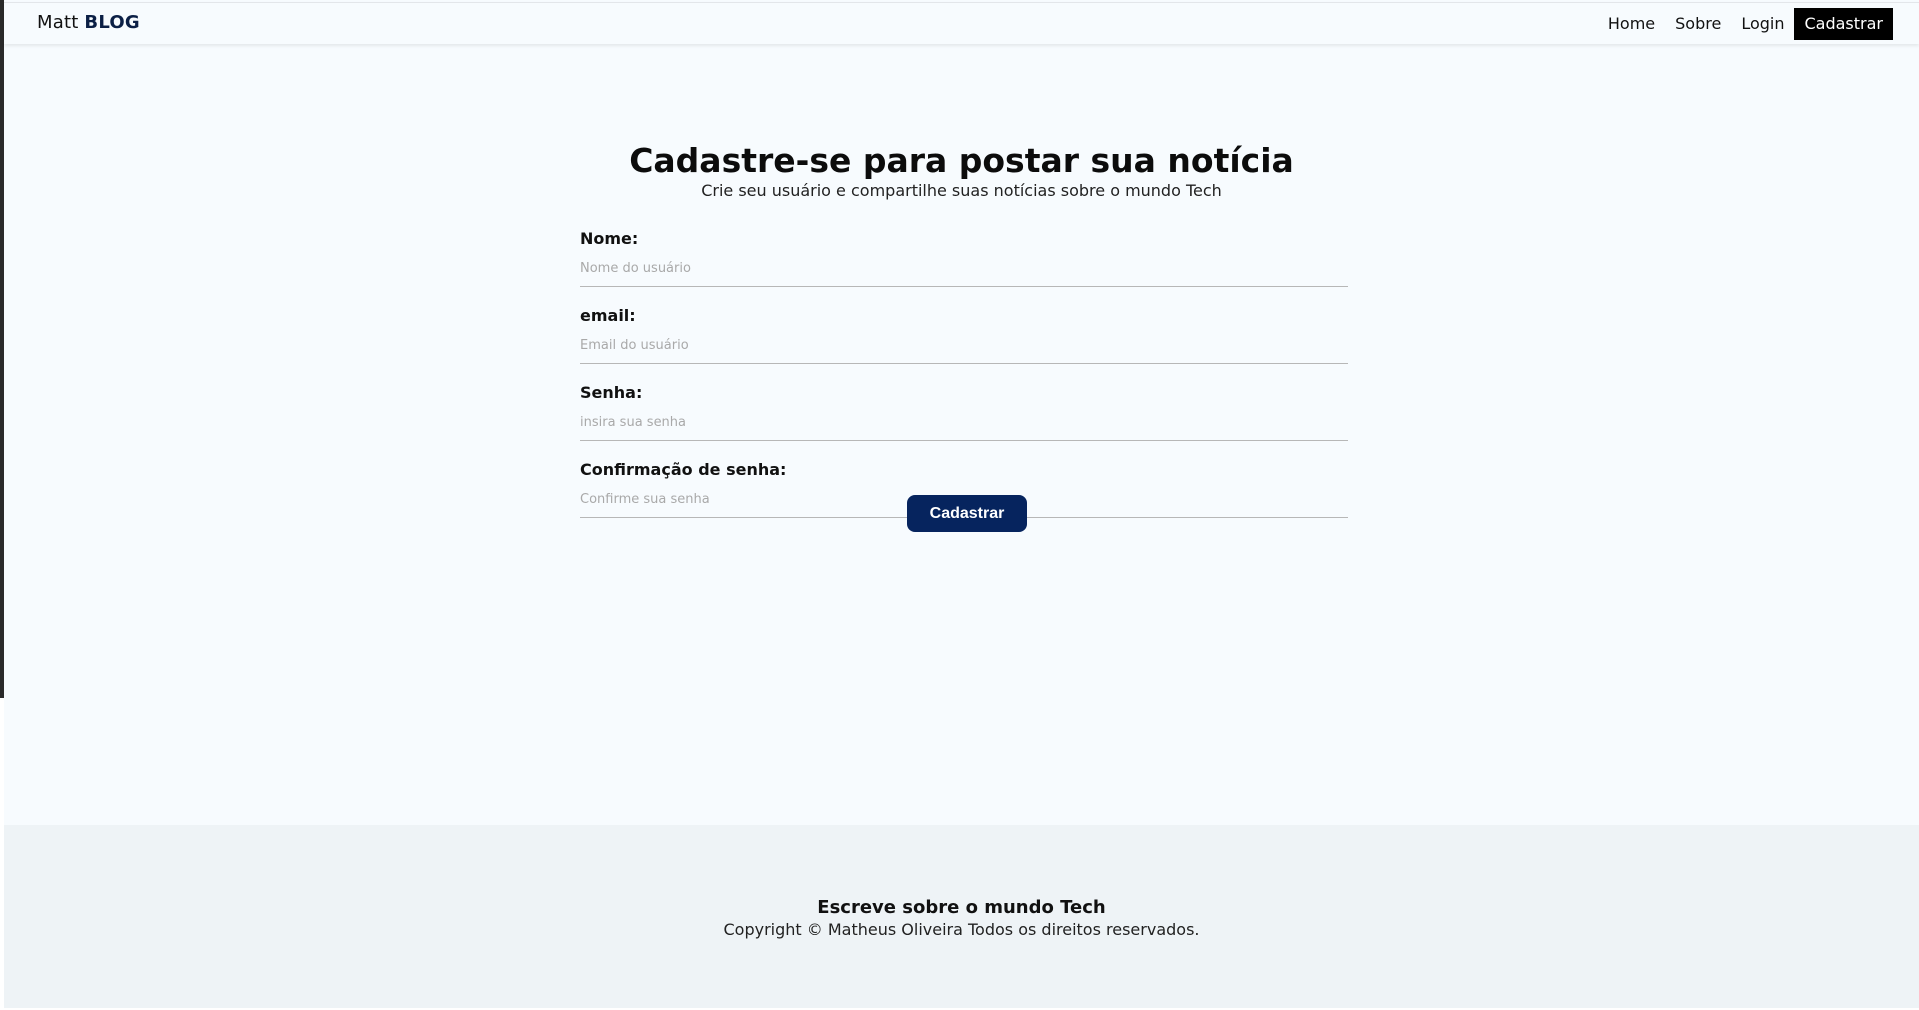  I want to click on nav-link-home: Home, so click(1631, 24).